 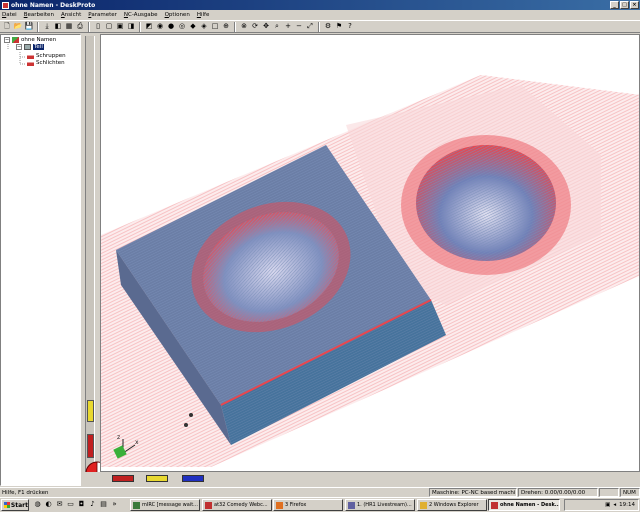 What do you see at coordinates (39, 40) in the screenshot?
I see `tree-label-project: ohne Namen` at bounding box center [39, 40].